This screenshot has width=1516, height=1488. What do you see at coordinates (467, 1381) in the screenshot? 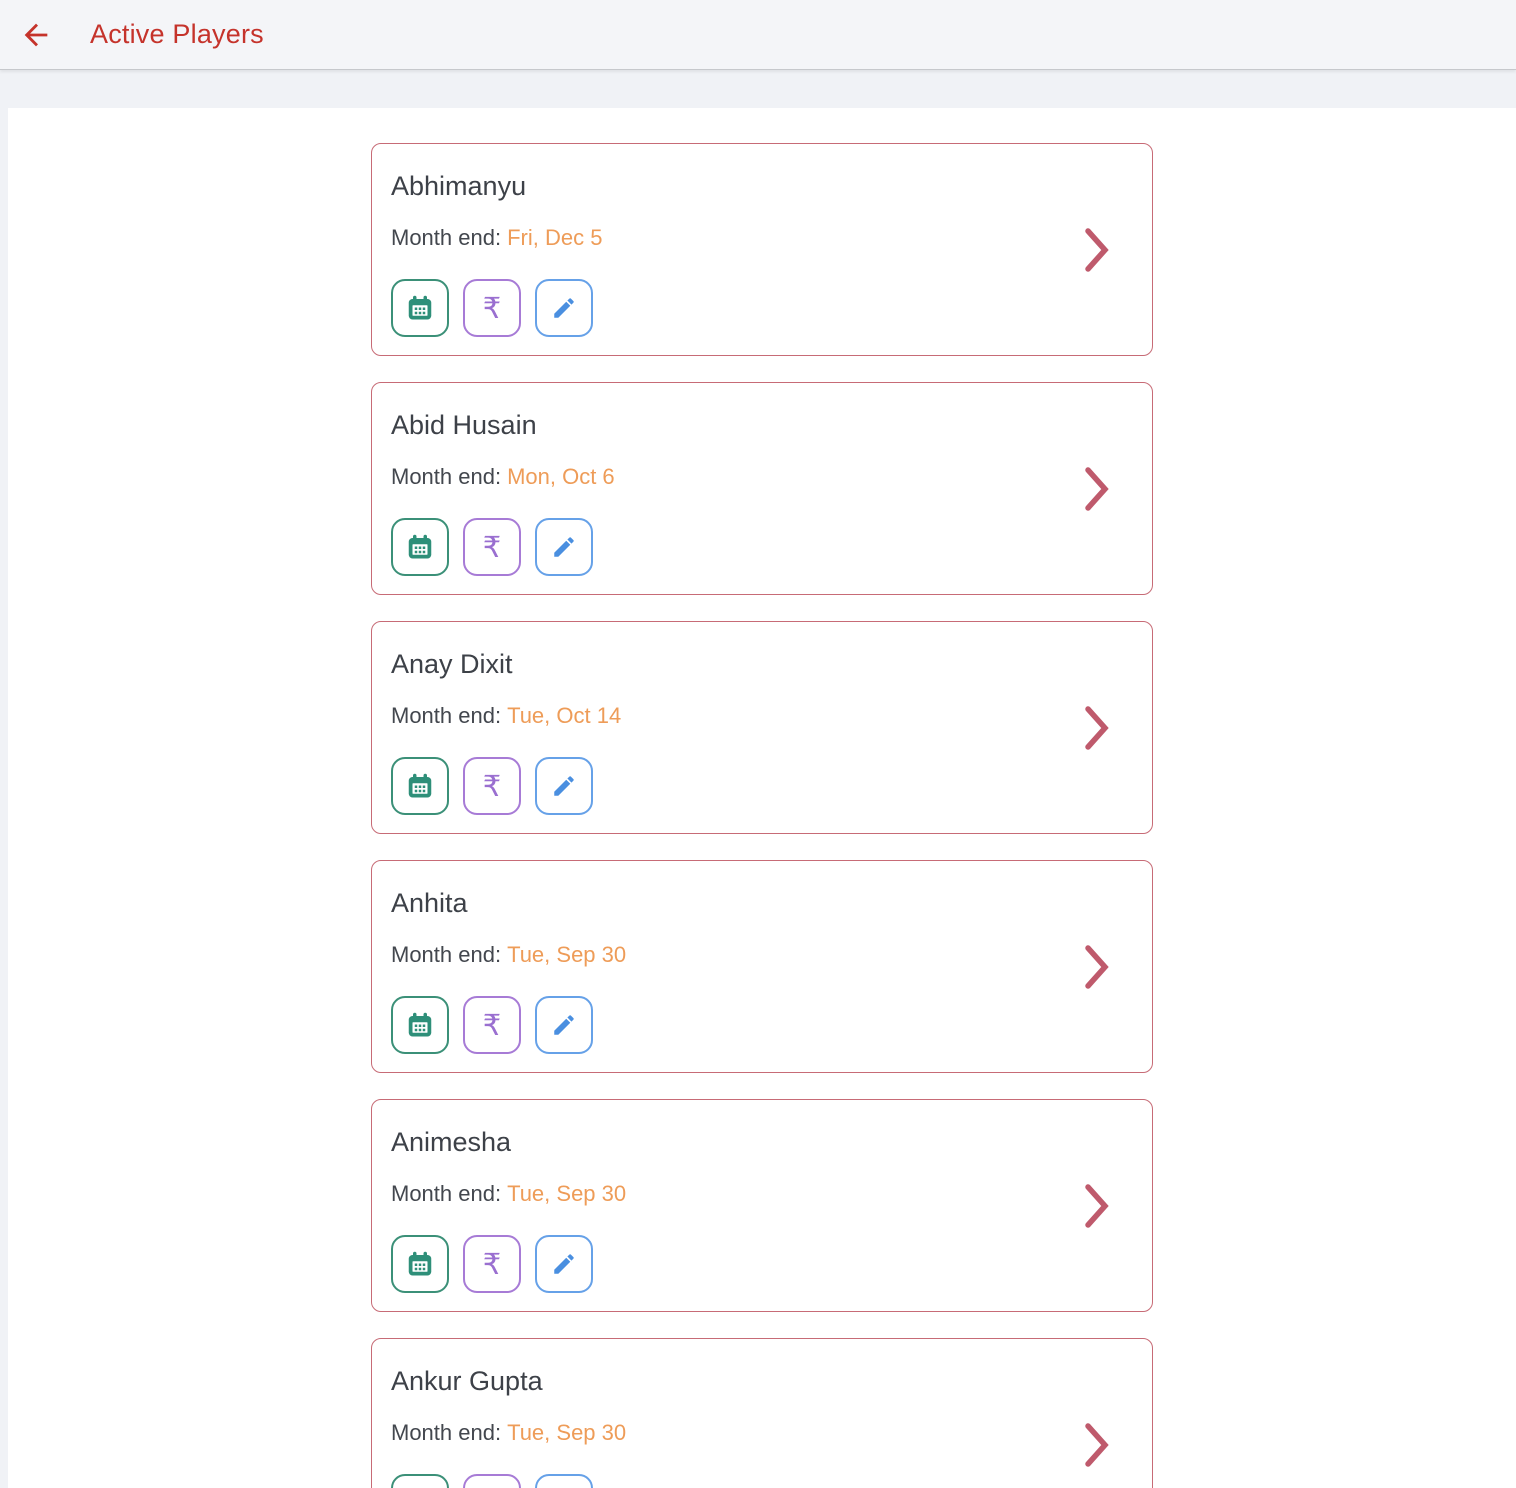
I see `player-name: Ankur Gupta` at bounding box center [467, 1381].